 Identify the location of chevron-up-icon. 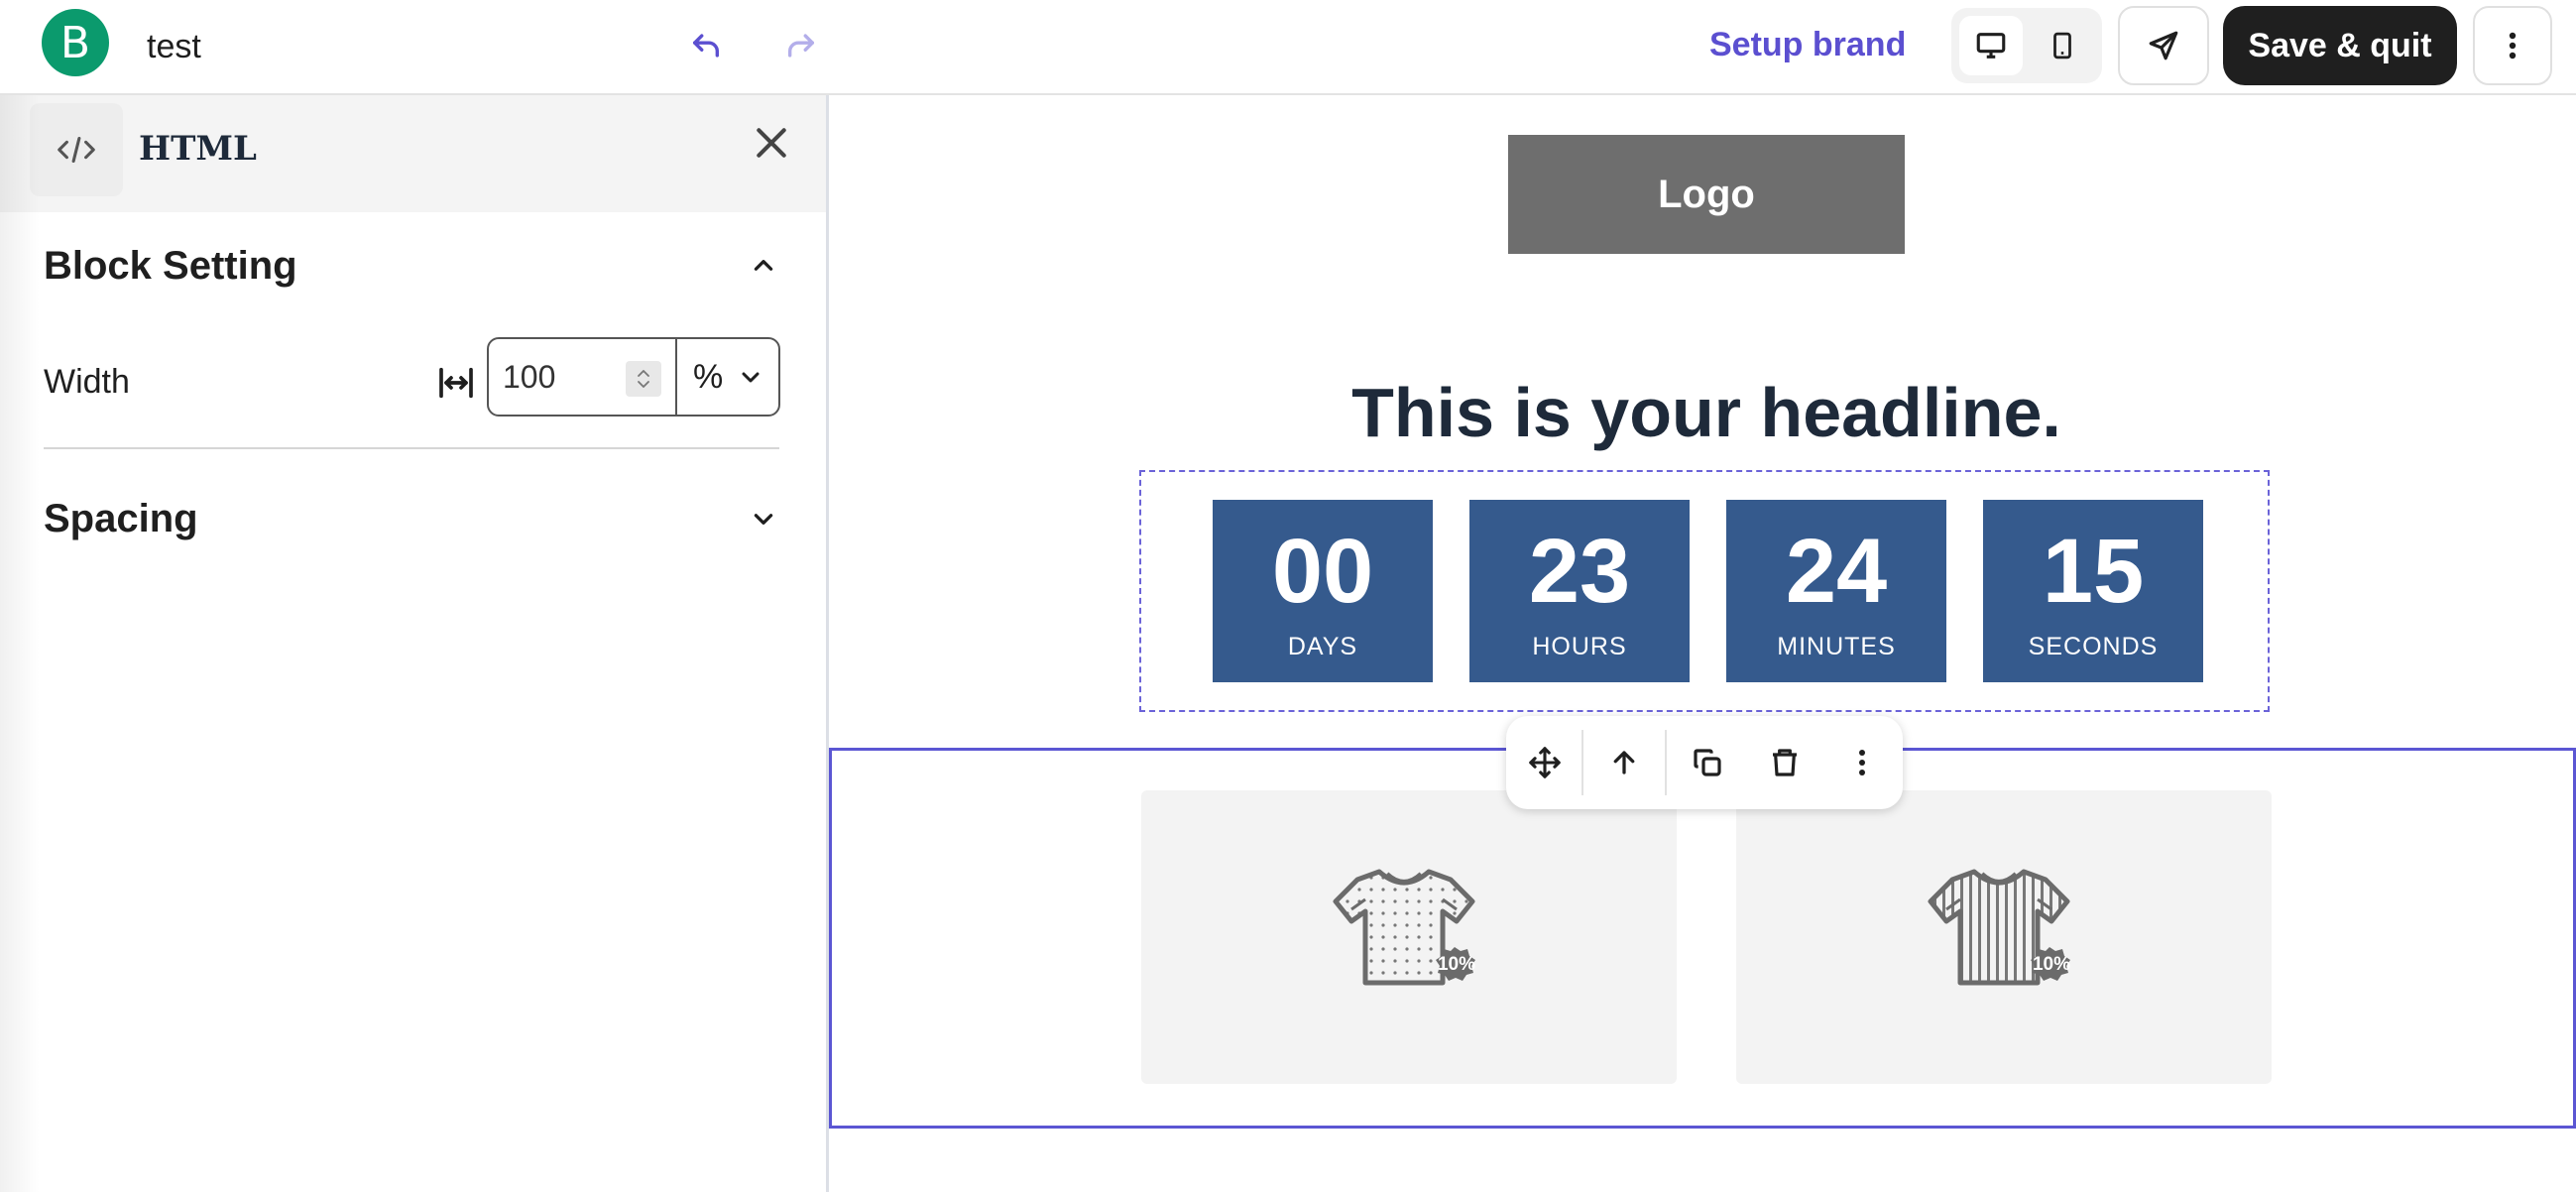
(764, 265).